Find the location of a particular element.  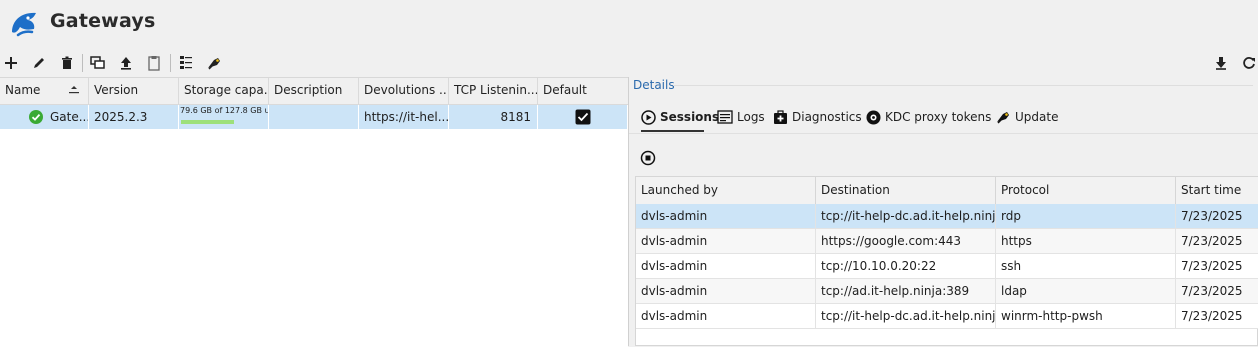

tab-kdc-proxy-tokens: KDC proxy tokens is located at coordinates (928, 117).